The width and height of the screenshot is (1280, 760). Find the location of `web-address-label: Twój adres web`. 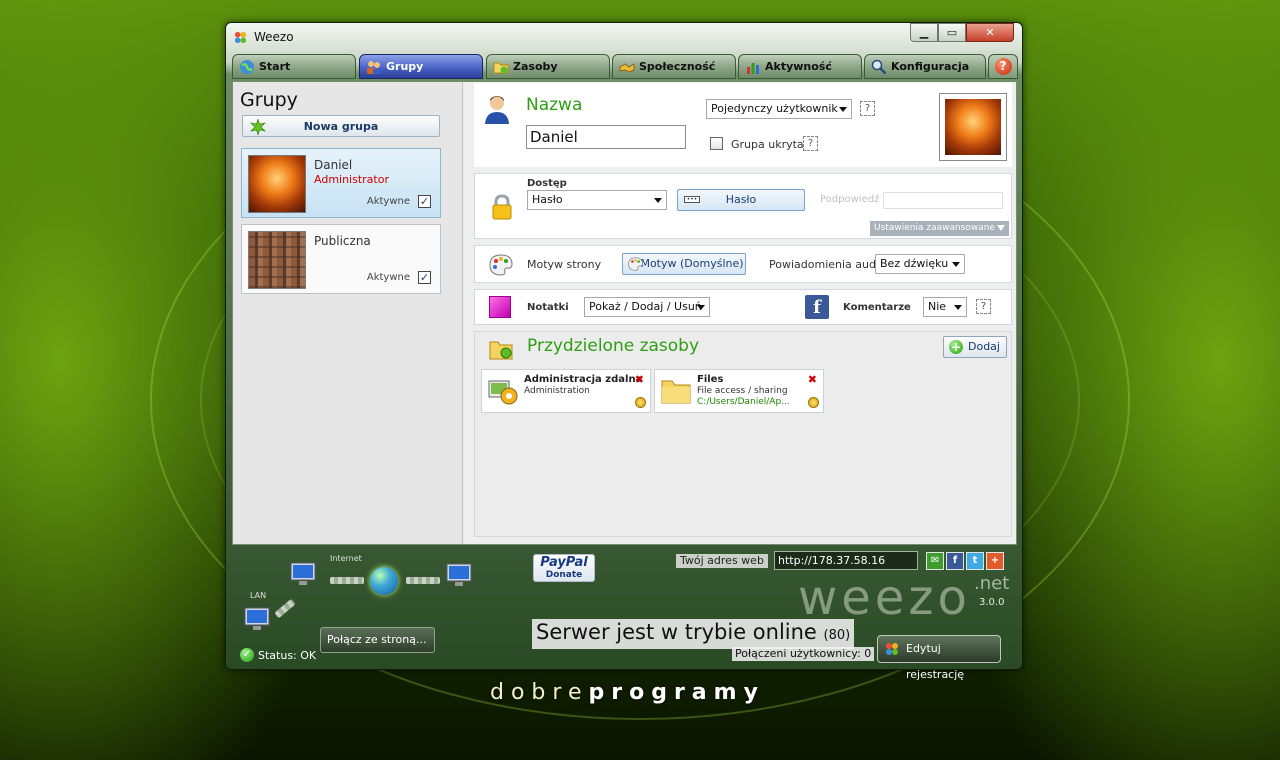

web-address-label: Twój adres web is located at coordinates (722, 561).